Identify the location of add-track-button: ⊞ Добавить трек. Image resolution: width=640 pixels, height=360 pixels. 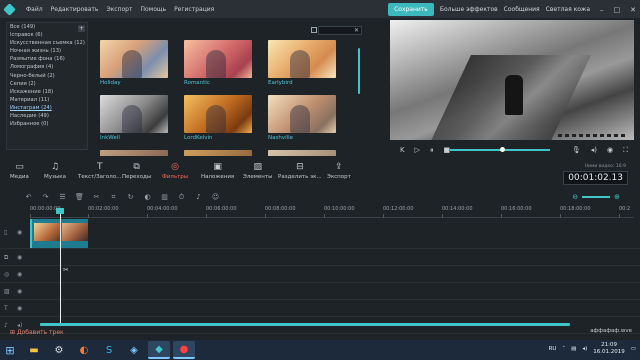
(37, 332).